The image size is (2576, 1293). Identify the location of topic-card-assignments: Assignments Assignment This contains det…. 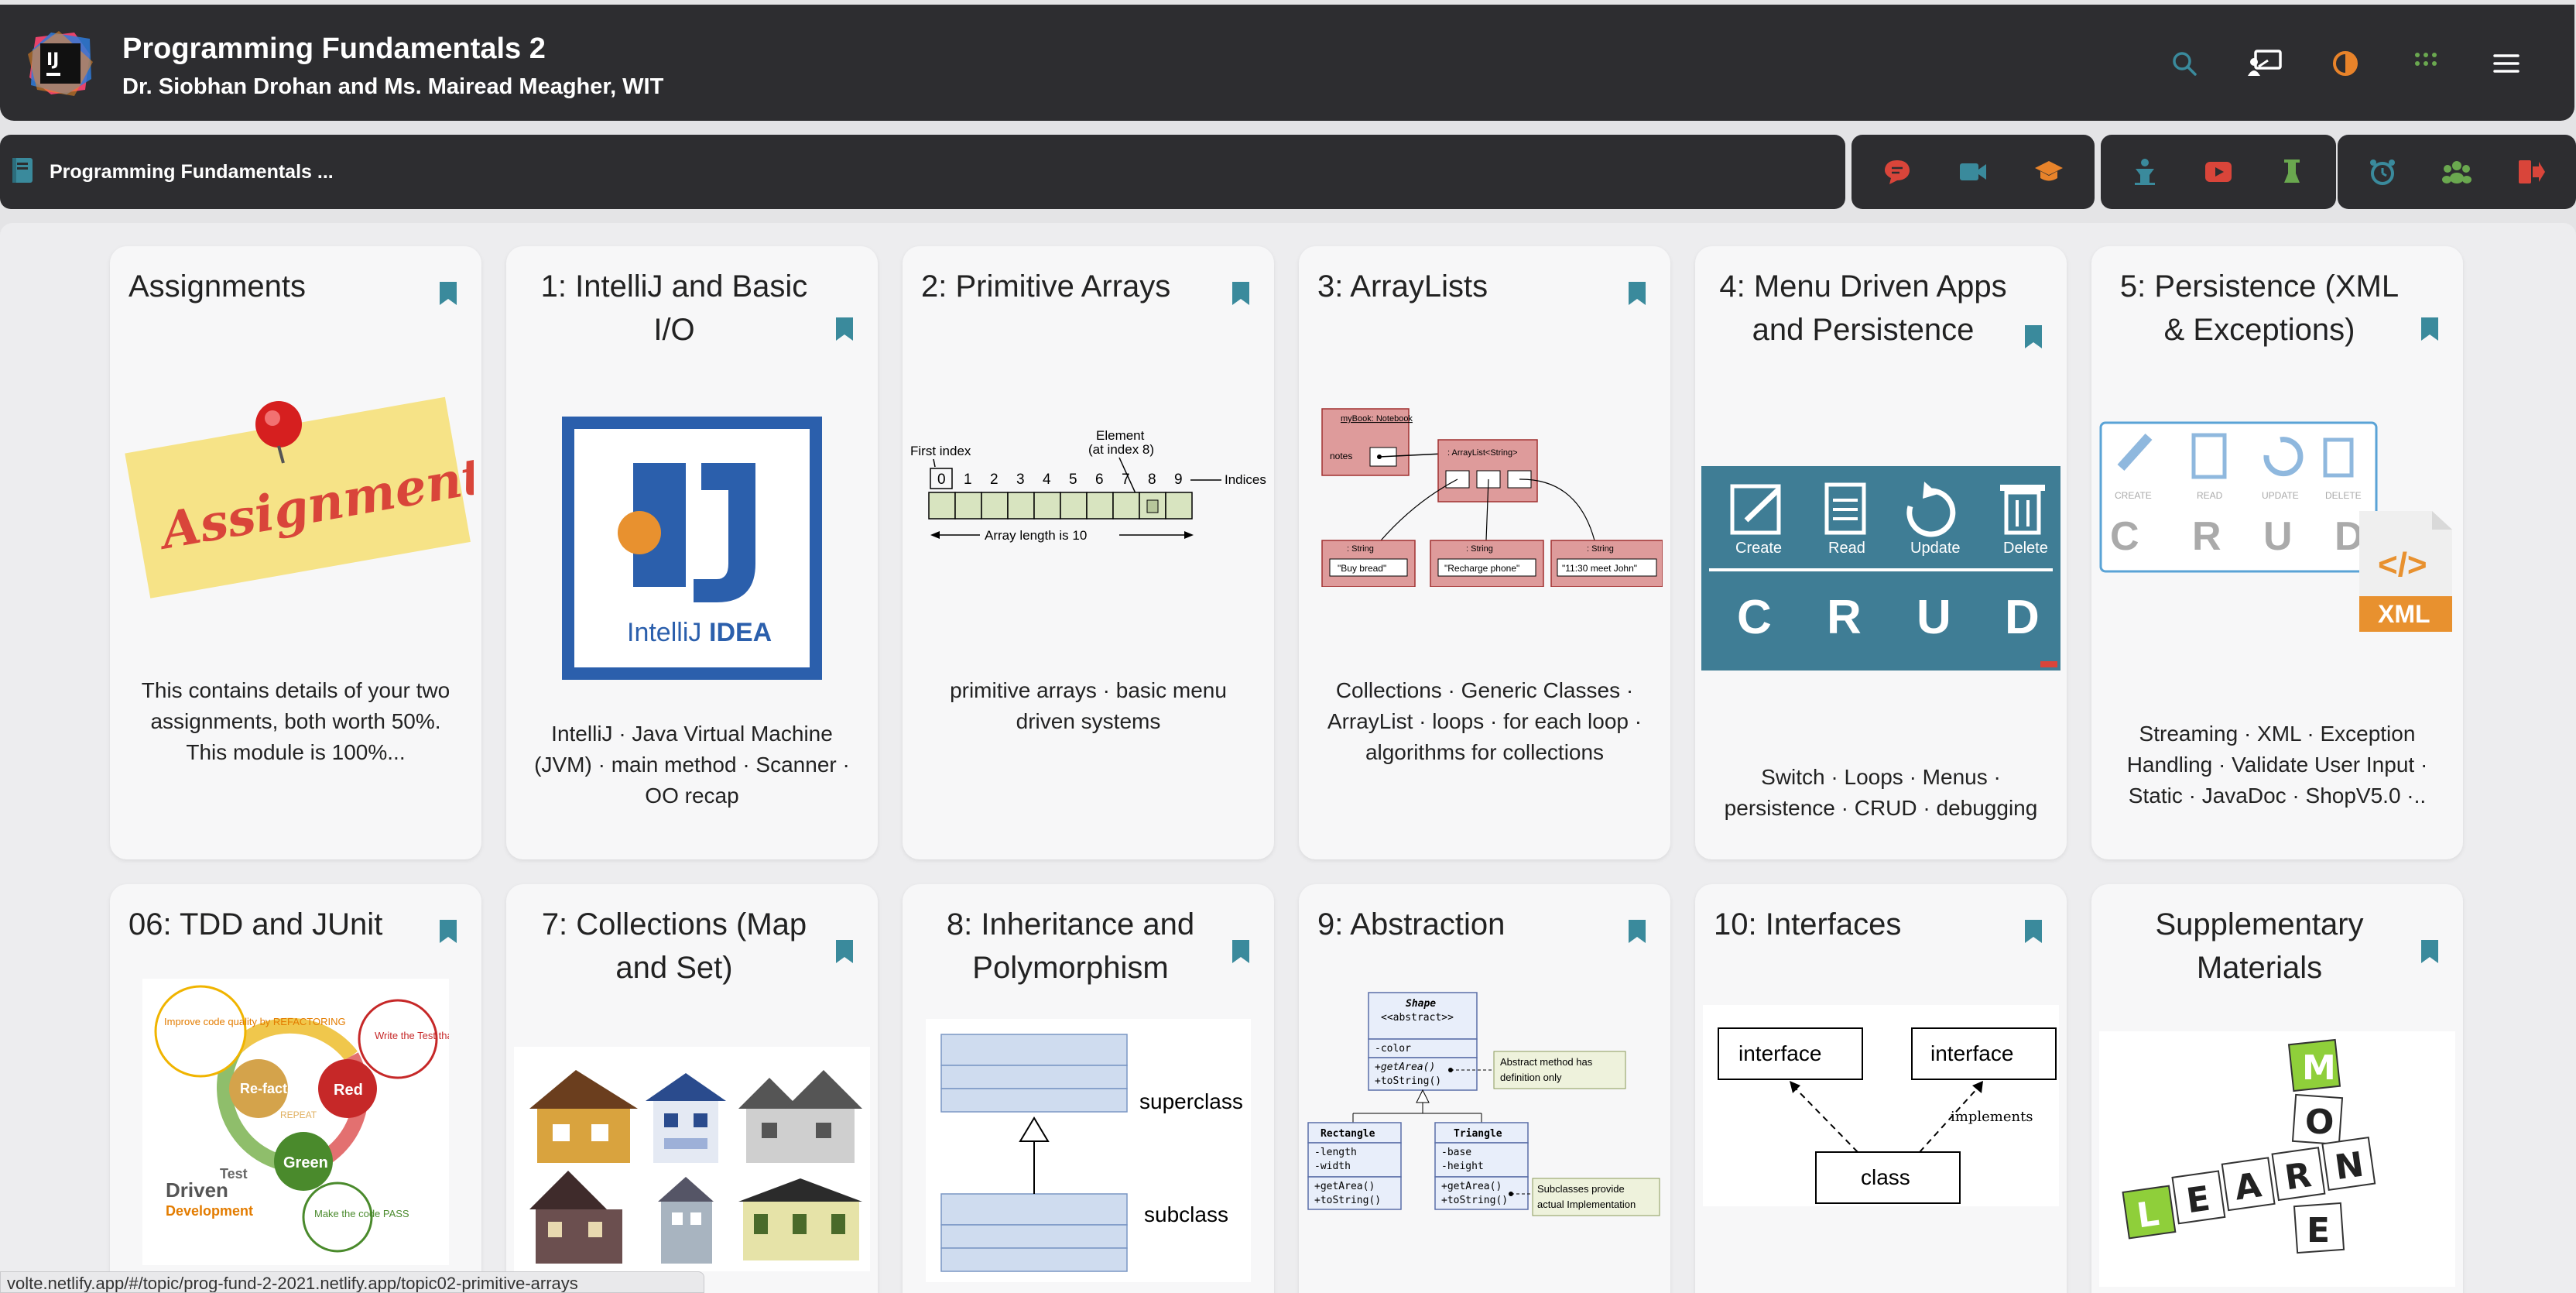
(295, 552).